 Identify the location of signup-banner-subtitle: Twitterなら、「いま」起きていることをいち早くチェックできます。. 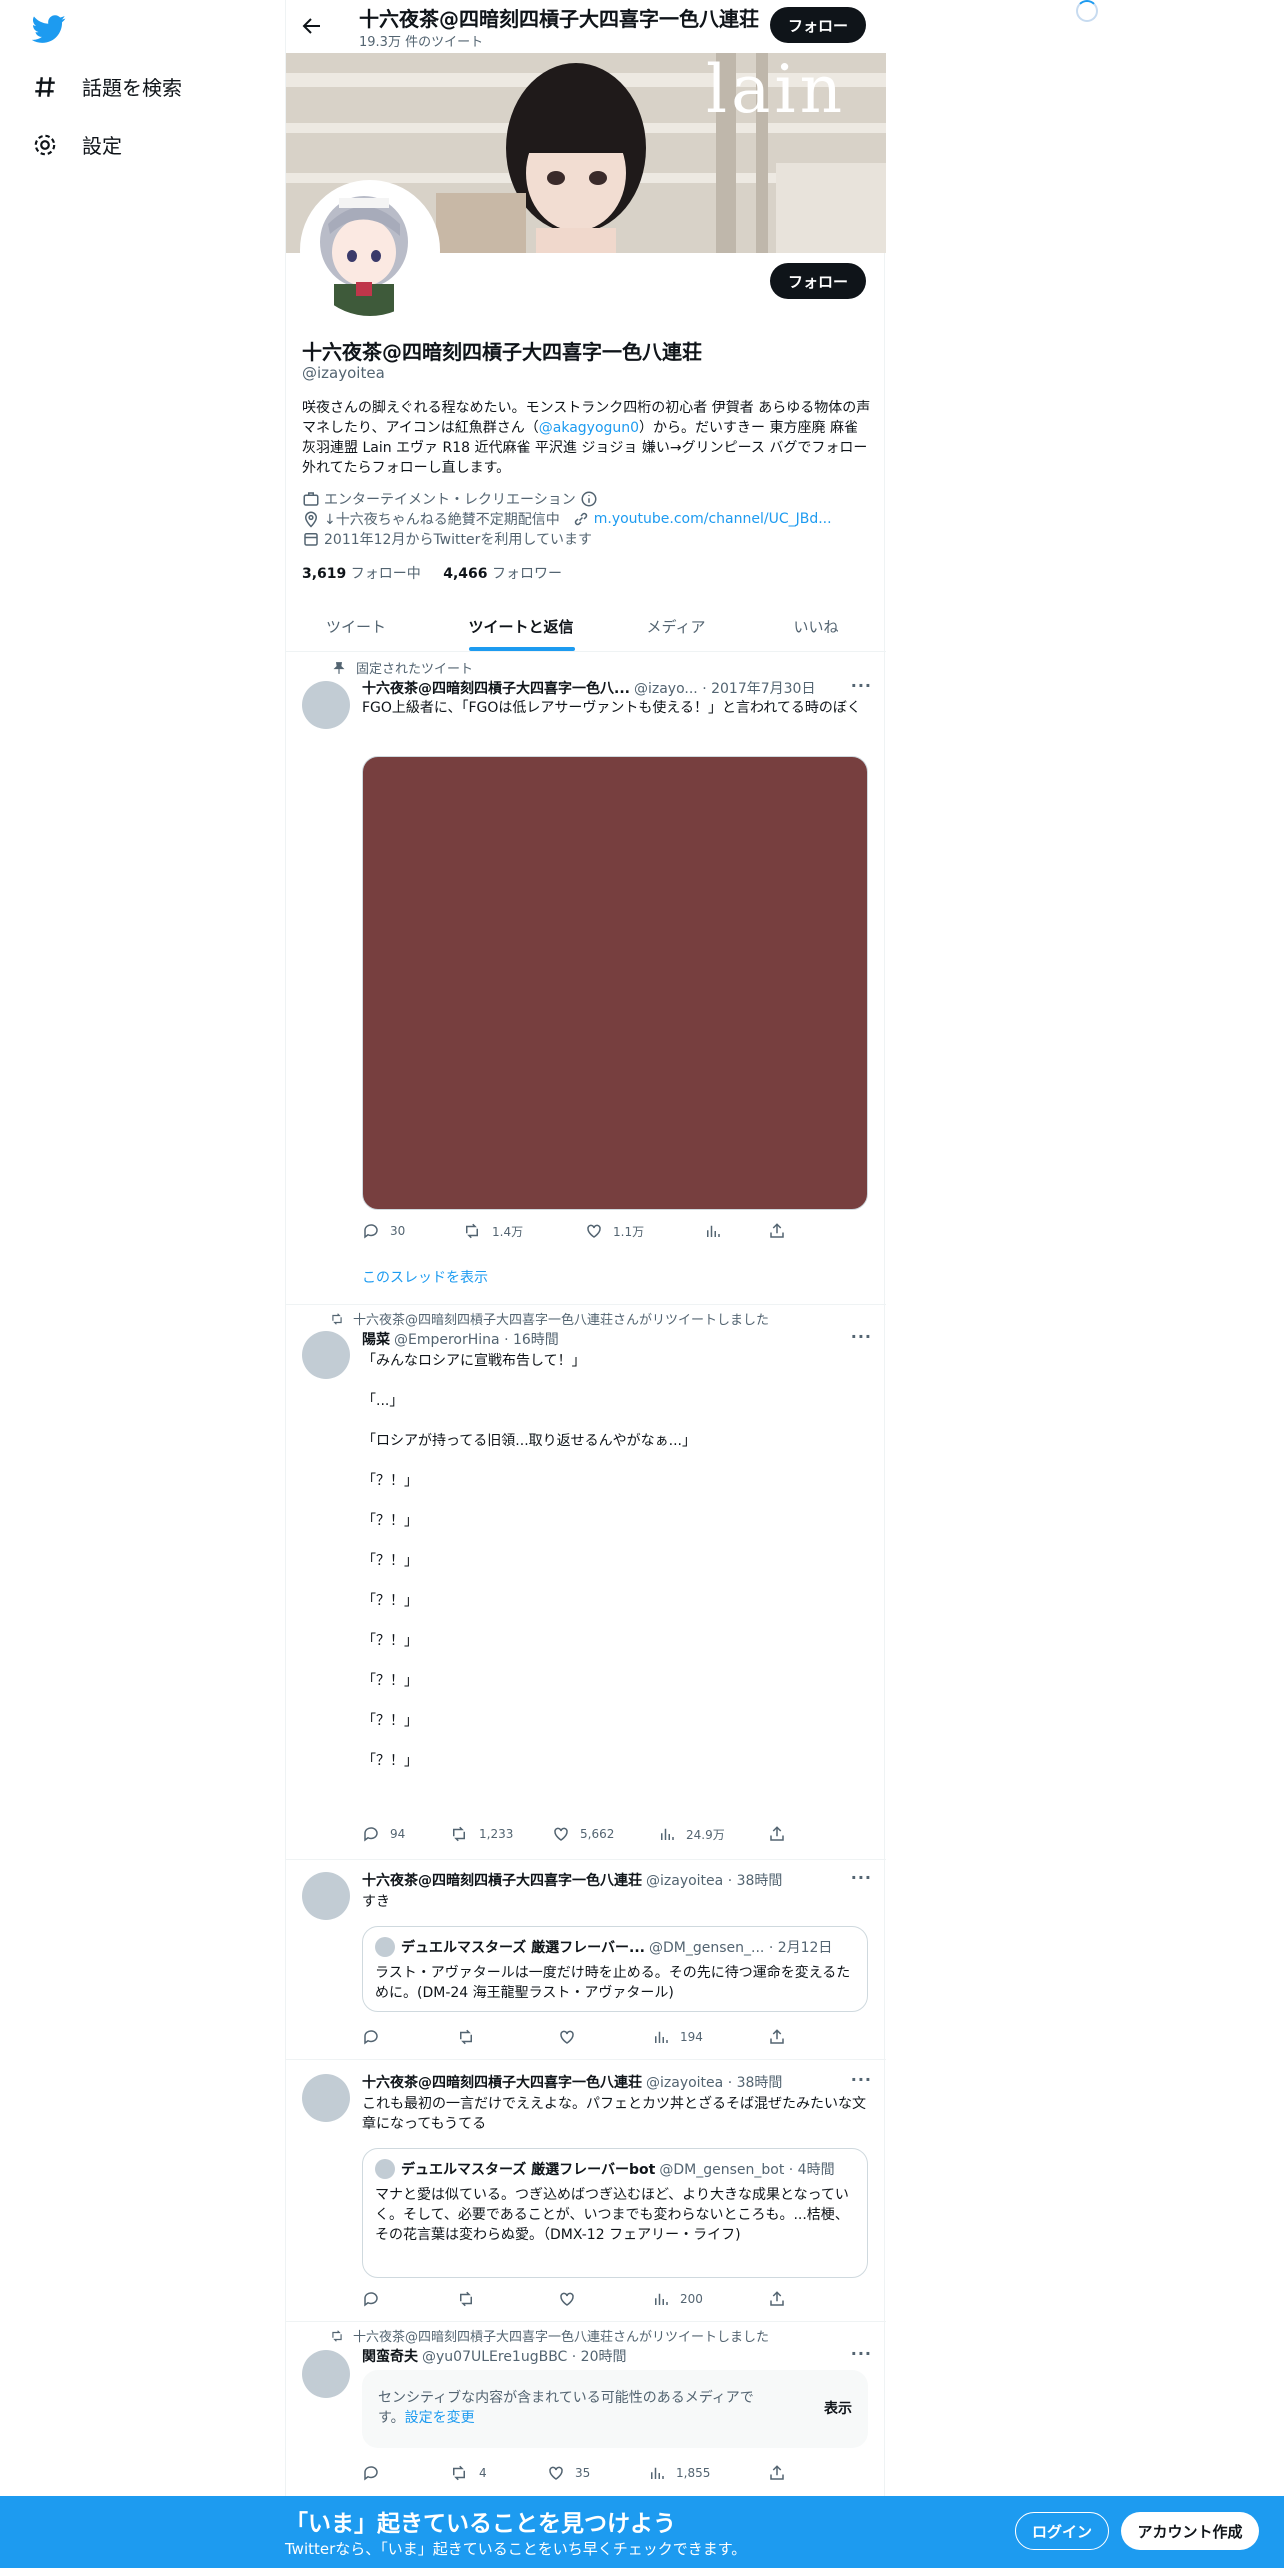
(516, 2549).